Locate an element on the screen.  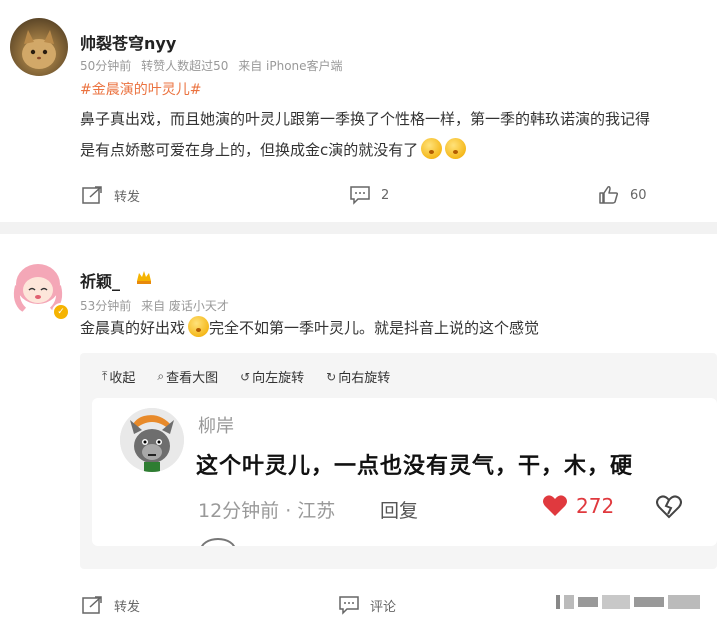
post-time: 50分钟前 is located at coordinates (105, 66).